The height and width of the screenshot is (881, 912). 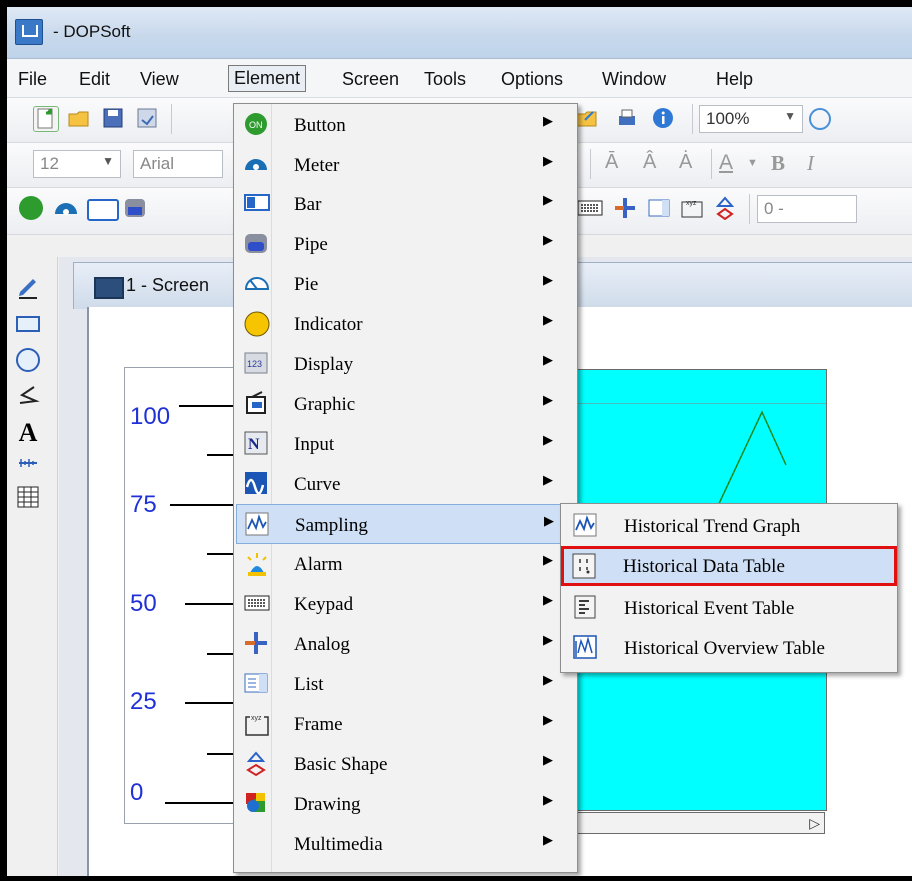 What do you see at coordinates (328, 324) in the screenshot?
I see `menu-item-label: Indicator` at bounding box center [328, 324].